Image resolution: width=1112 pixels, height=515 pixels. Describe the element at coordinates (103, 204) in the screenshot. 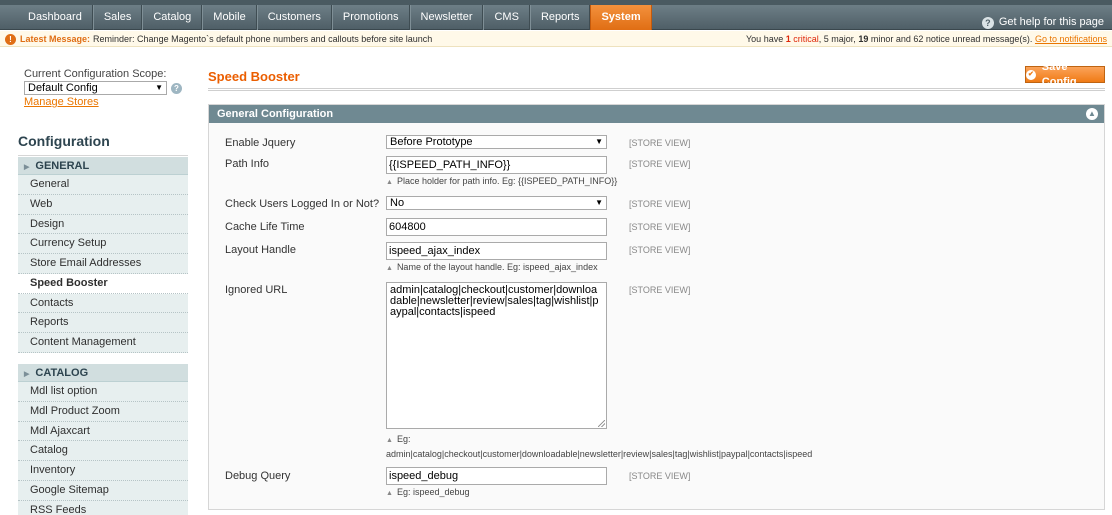

I see `sidebar-item-web: Web` at that location.